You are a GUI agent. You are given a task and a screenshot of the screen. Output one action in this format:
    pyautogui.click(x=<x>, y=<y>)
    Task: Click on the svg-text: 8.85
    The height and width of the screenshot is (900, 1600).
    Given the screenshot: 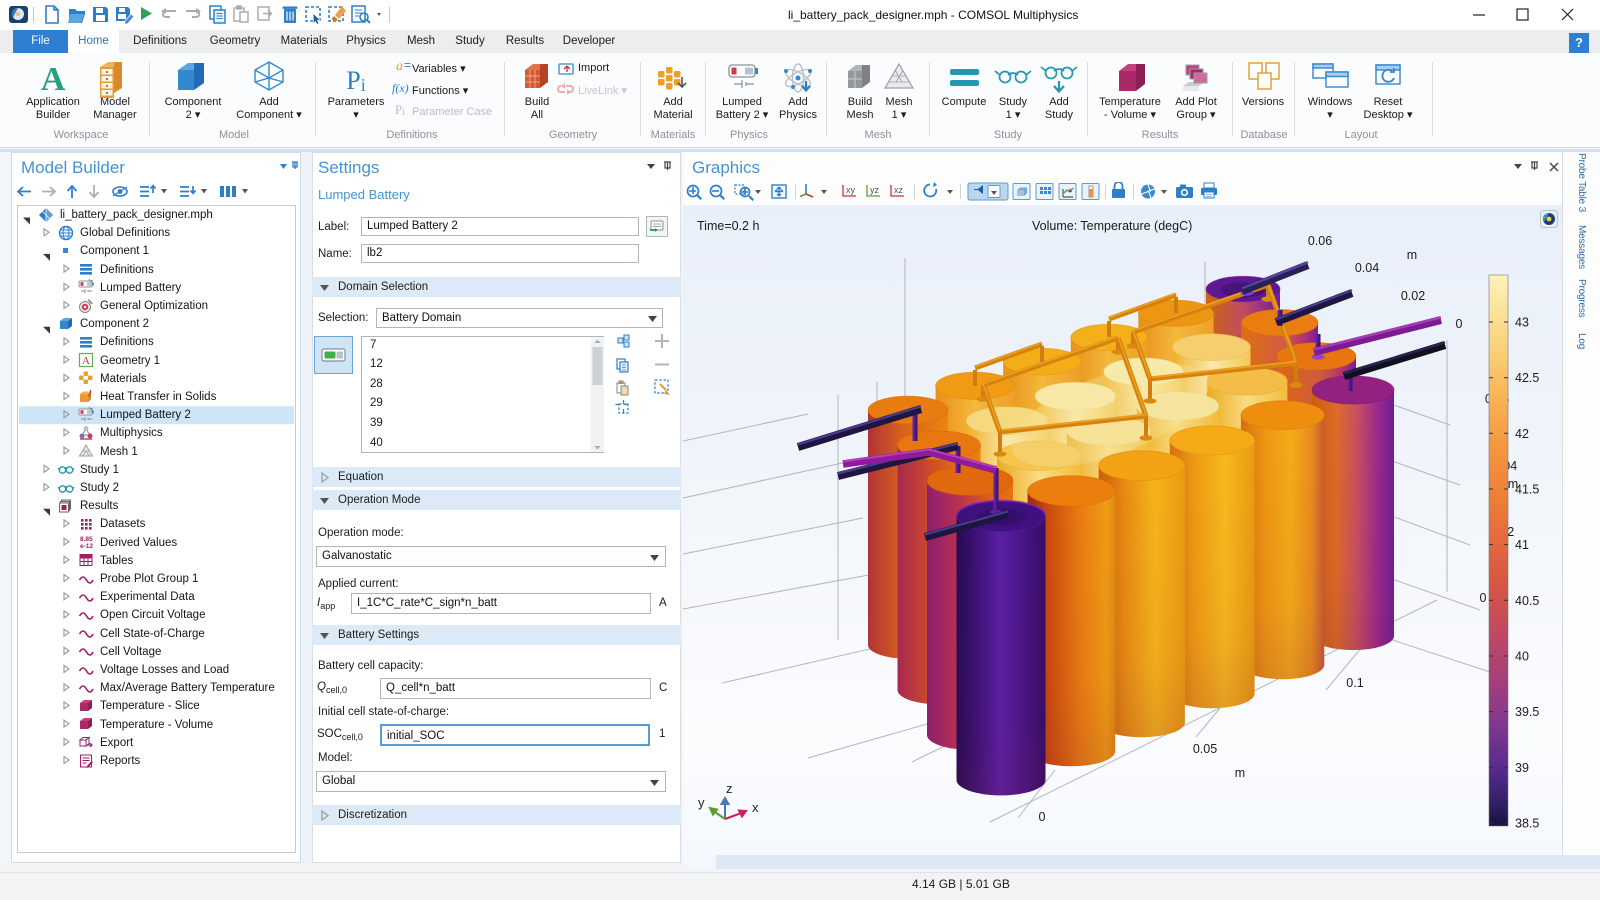 What is the action you would take?
    pyautogui.click(x=86, y=539)
    